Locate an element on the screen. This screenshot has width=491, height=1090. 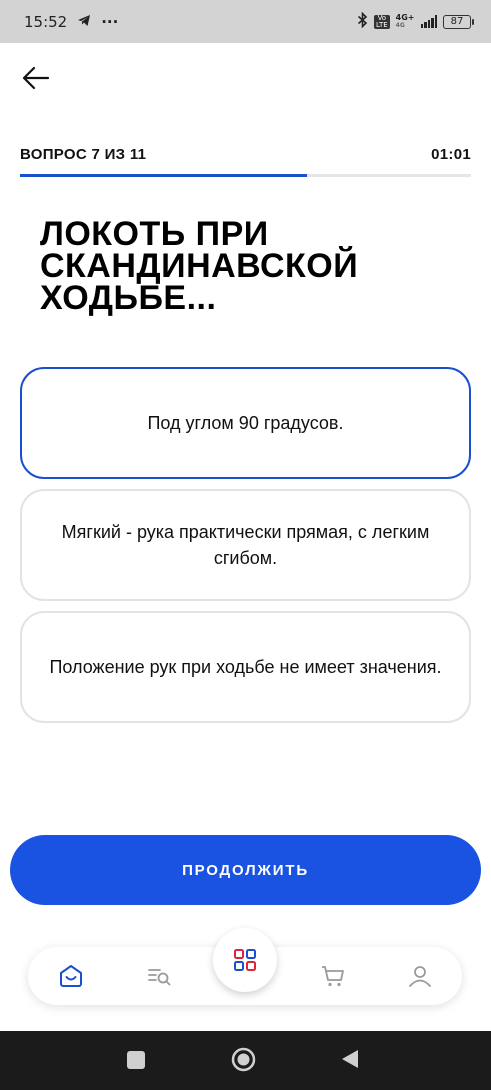
progress-bar is located at coordinates (245, 175).